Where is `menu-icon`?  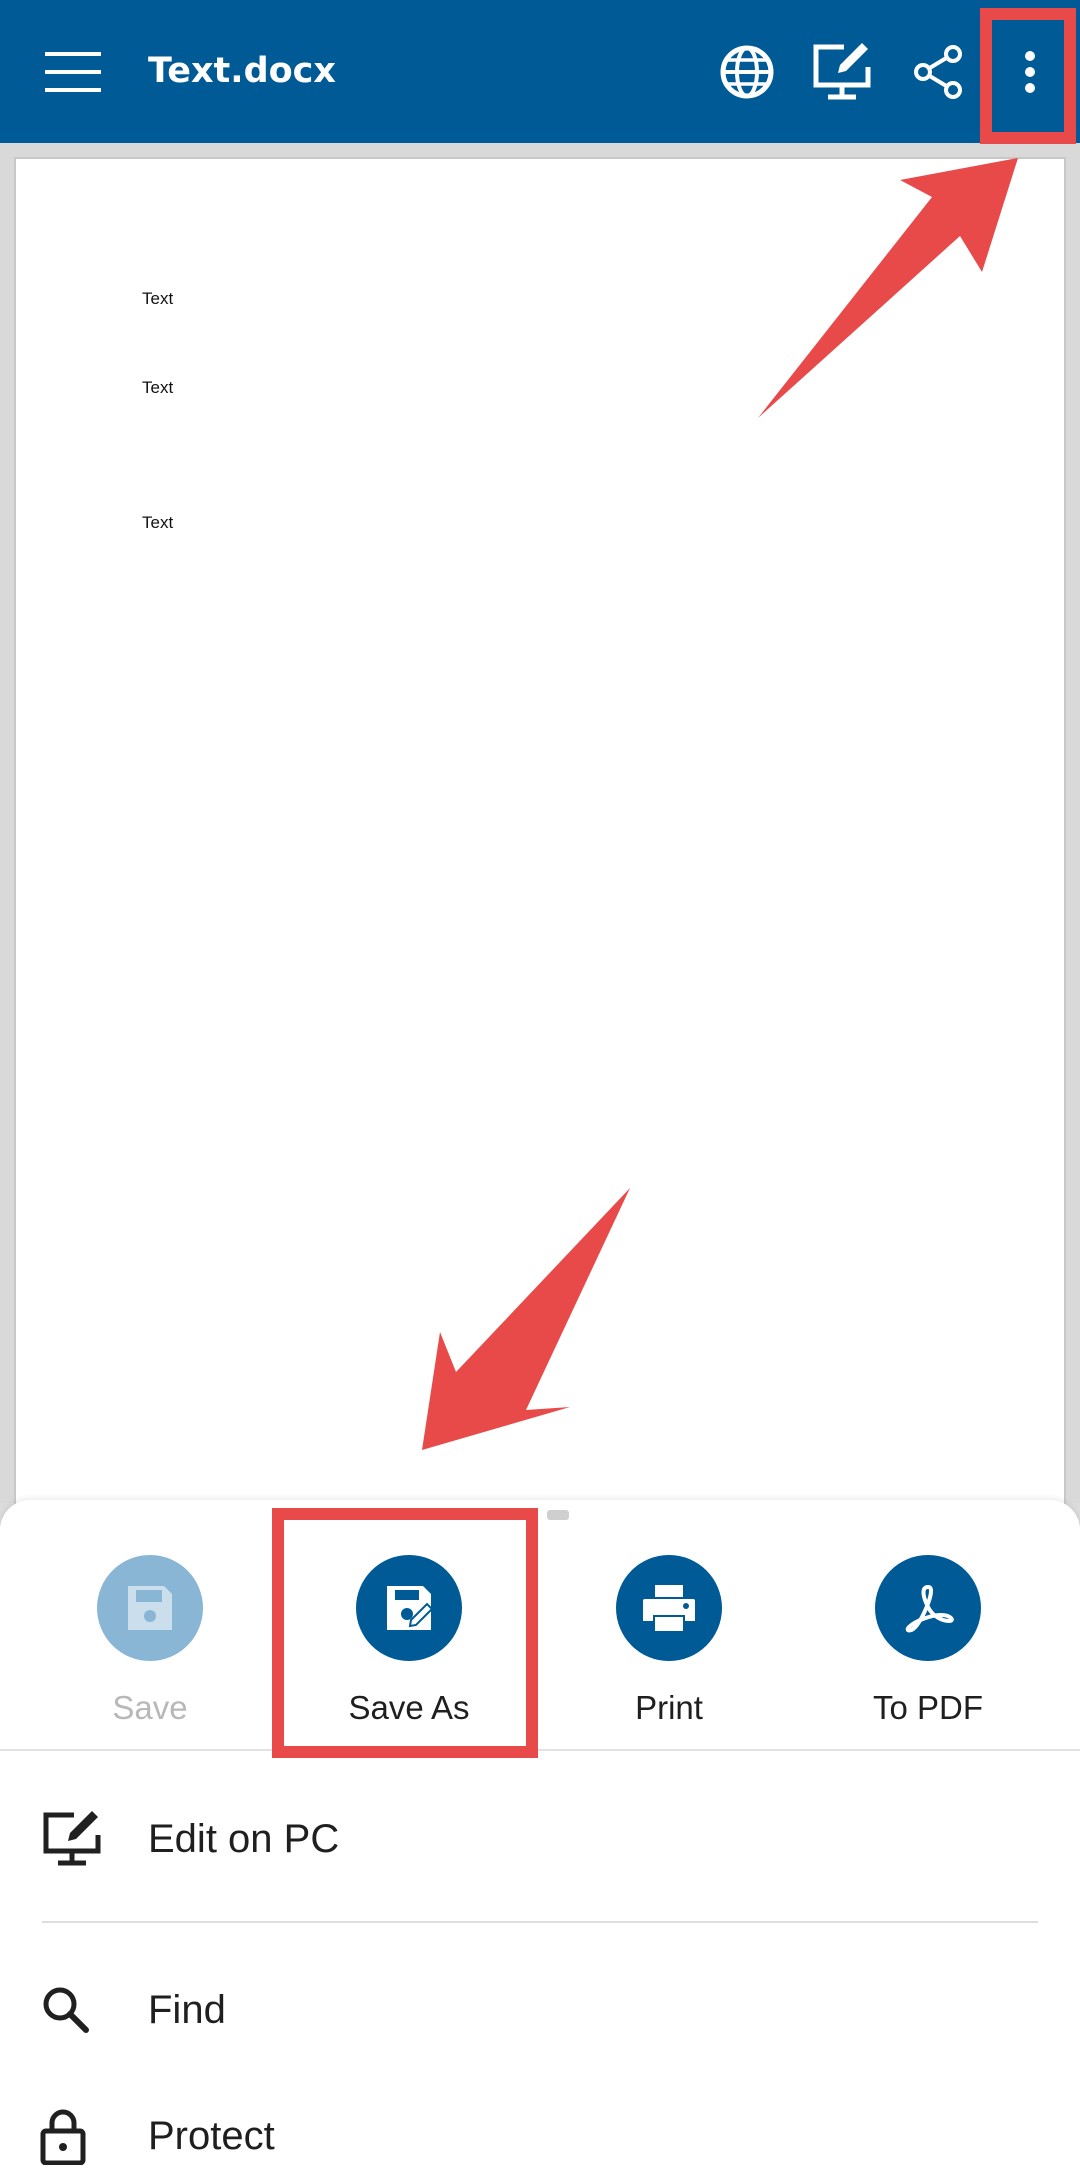 menu-icon is located at coordinates (73, 71).